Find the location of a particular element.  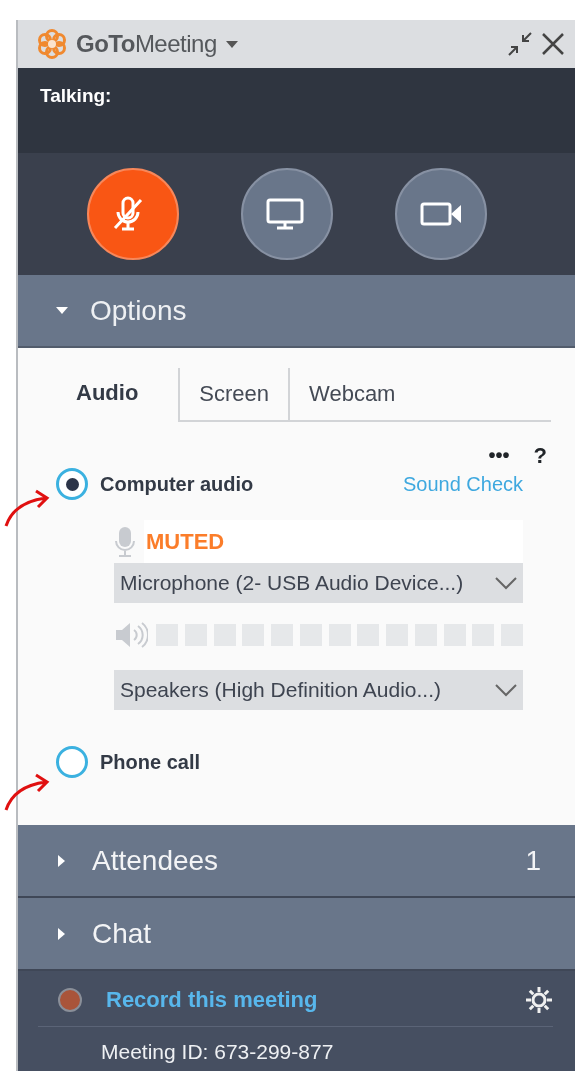

more-button: ••• is located at coordinates (499, 455).